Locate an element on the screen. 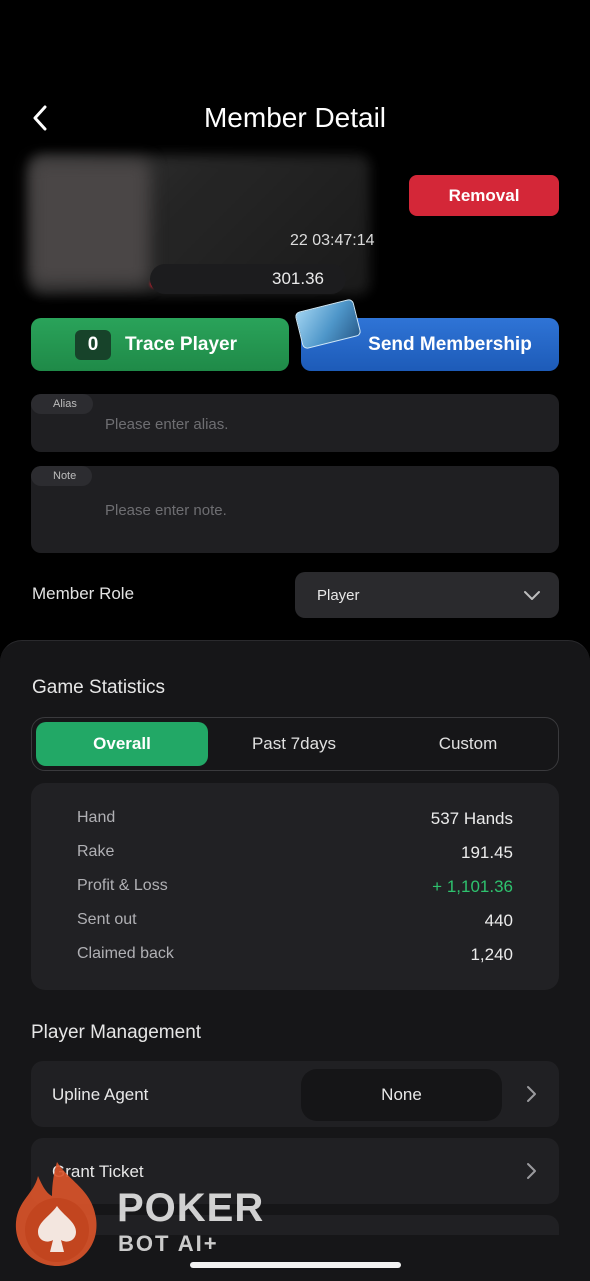 This screenshot has width=590, height=1281. watermark-poker: POKER is located at coordinates (191, 1208).